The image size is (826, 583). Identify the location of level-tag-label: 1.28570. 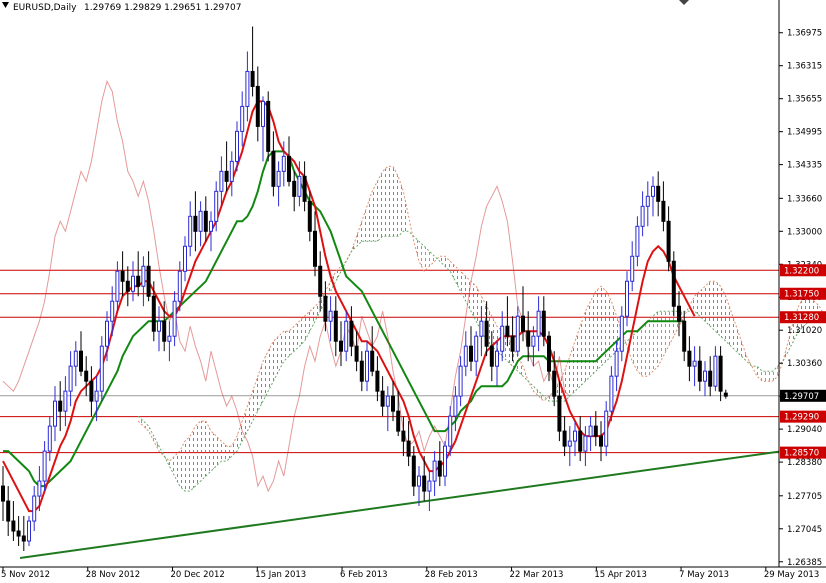
(801, 454).